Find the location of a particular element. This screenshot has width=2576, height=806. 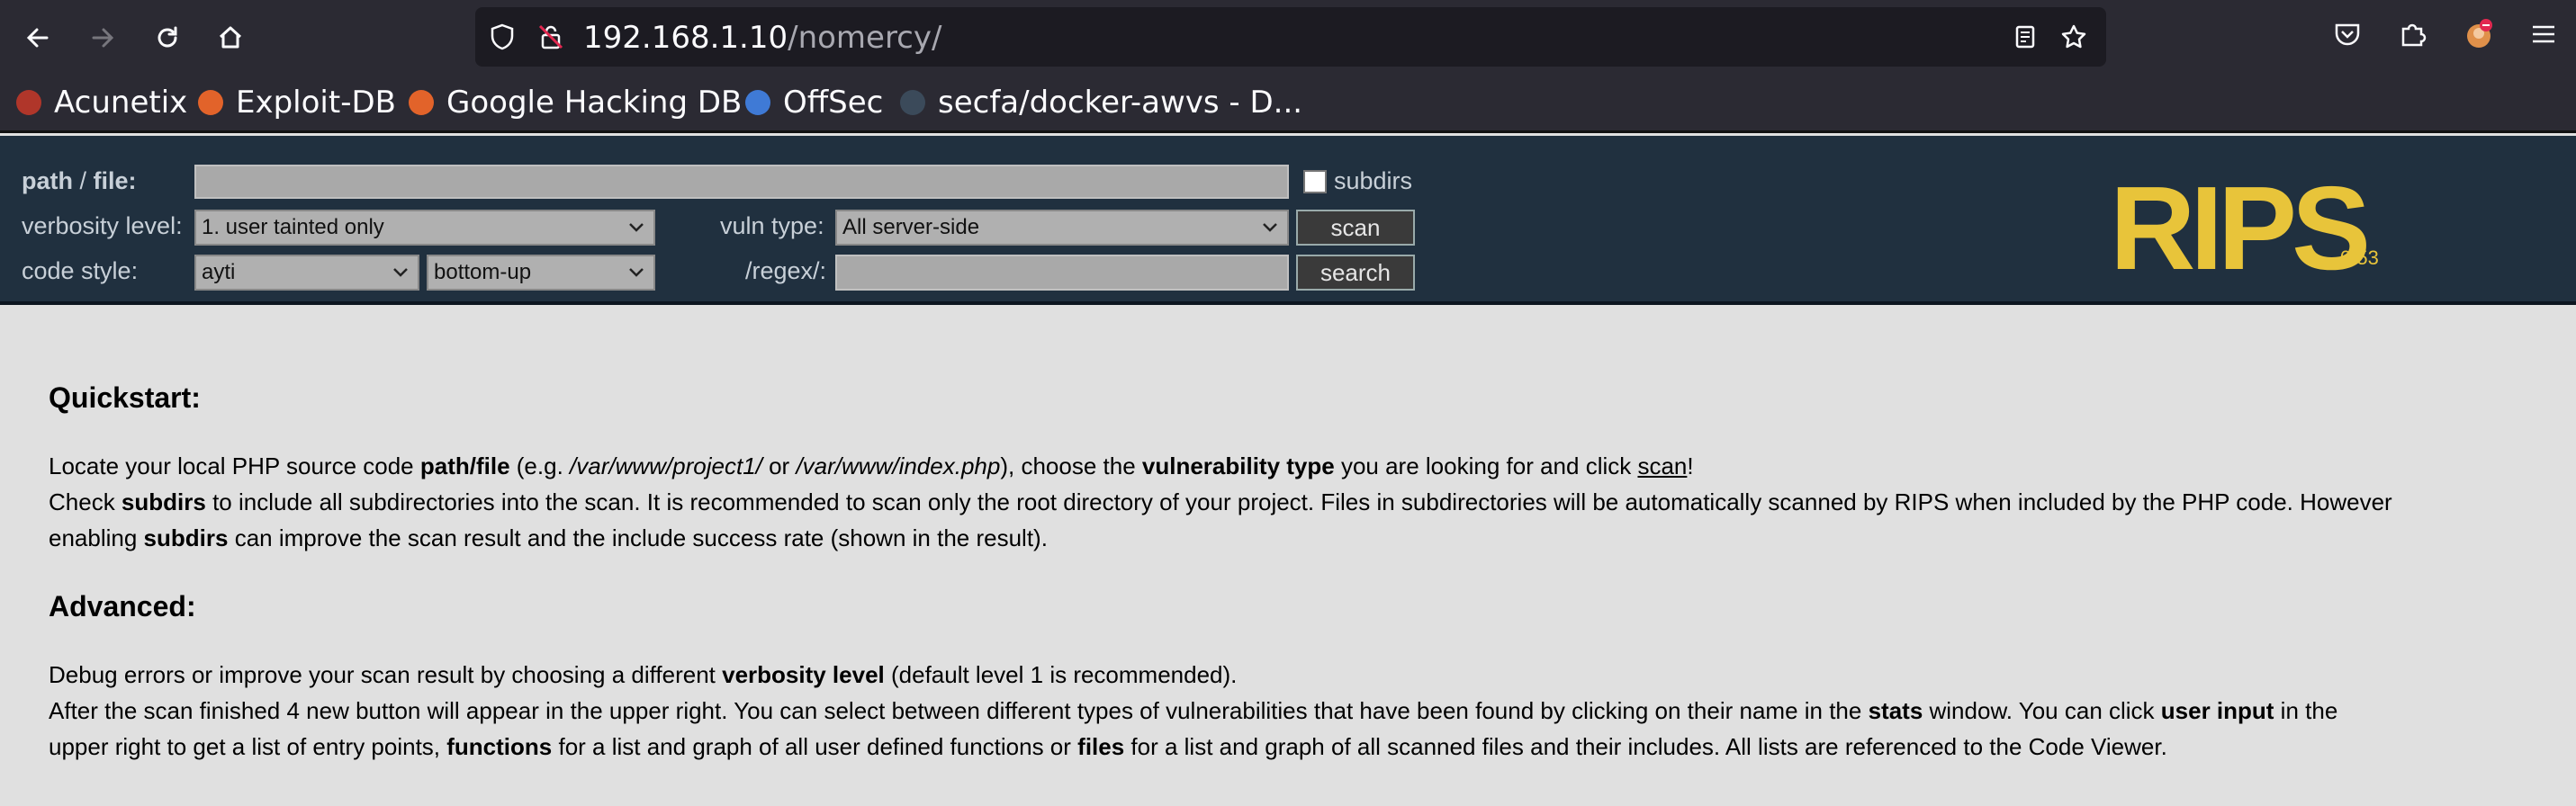

forward-button is located at coordinates (102, 38).